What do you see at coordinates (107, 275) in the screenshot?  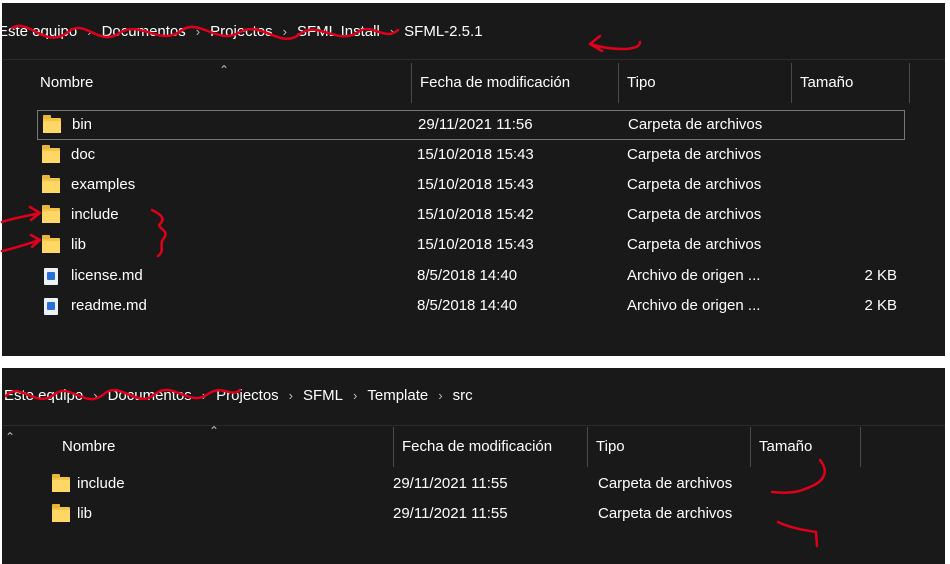 I see `row-name: license.md` at bounding box center [107, 275].